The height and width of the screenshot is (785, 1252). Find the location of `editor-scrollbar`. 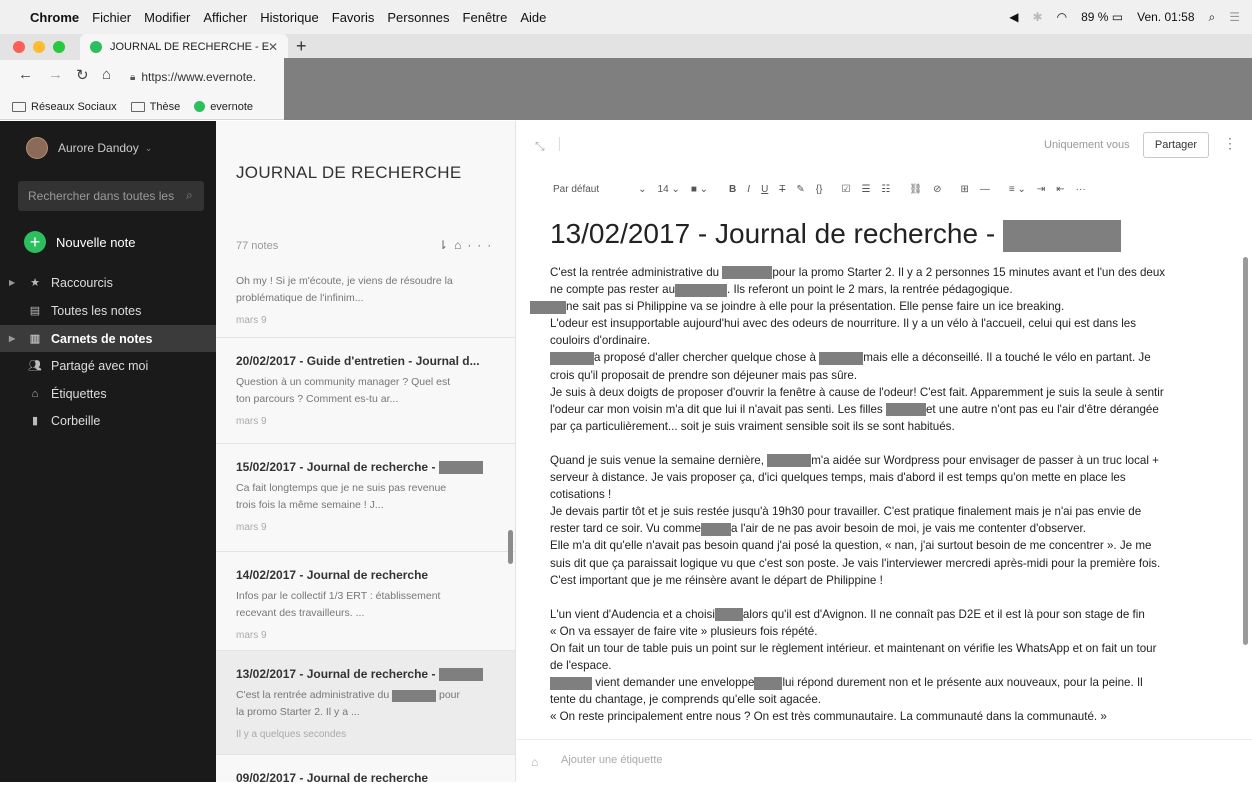

editor-scrollbar is located at coordinates (1245, 451).